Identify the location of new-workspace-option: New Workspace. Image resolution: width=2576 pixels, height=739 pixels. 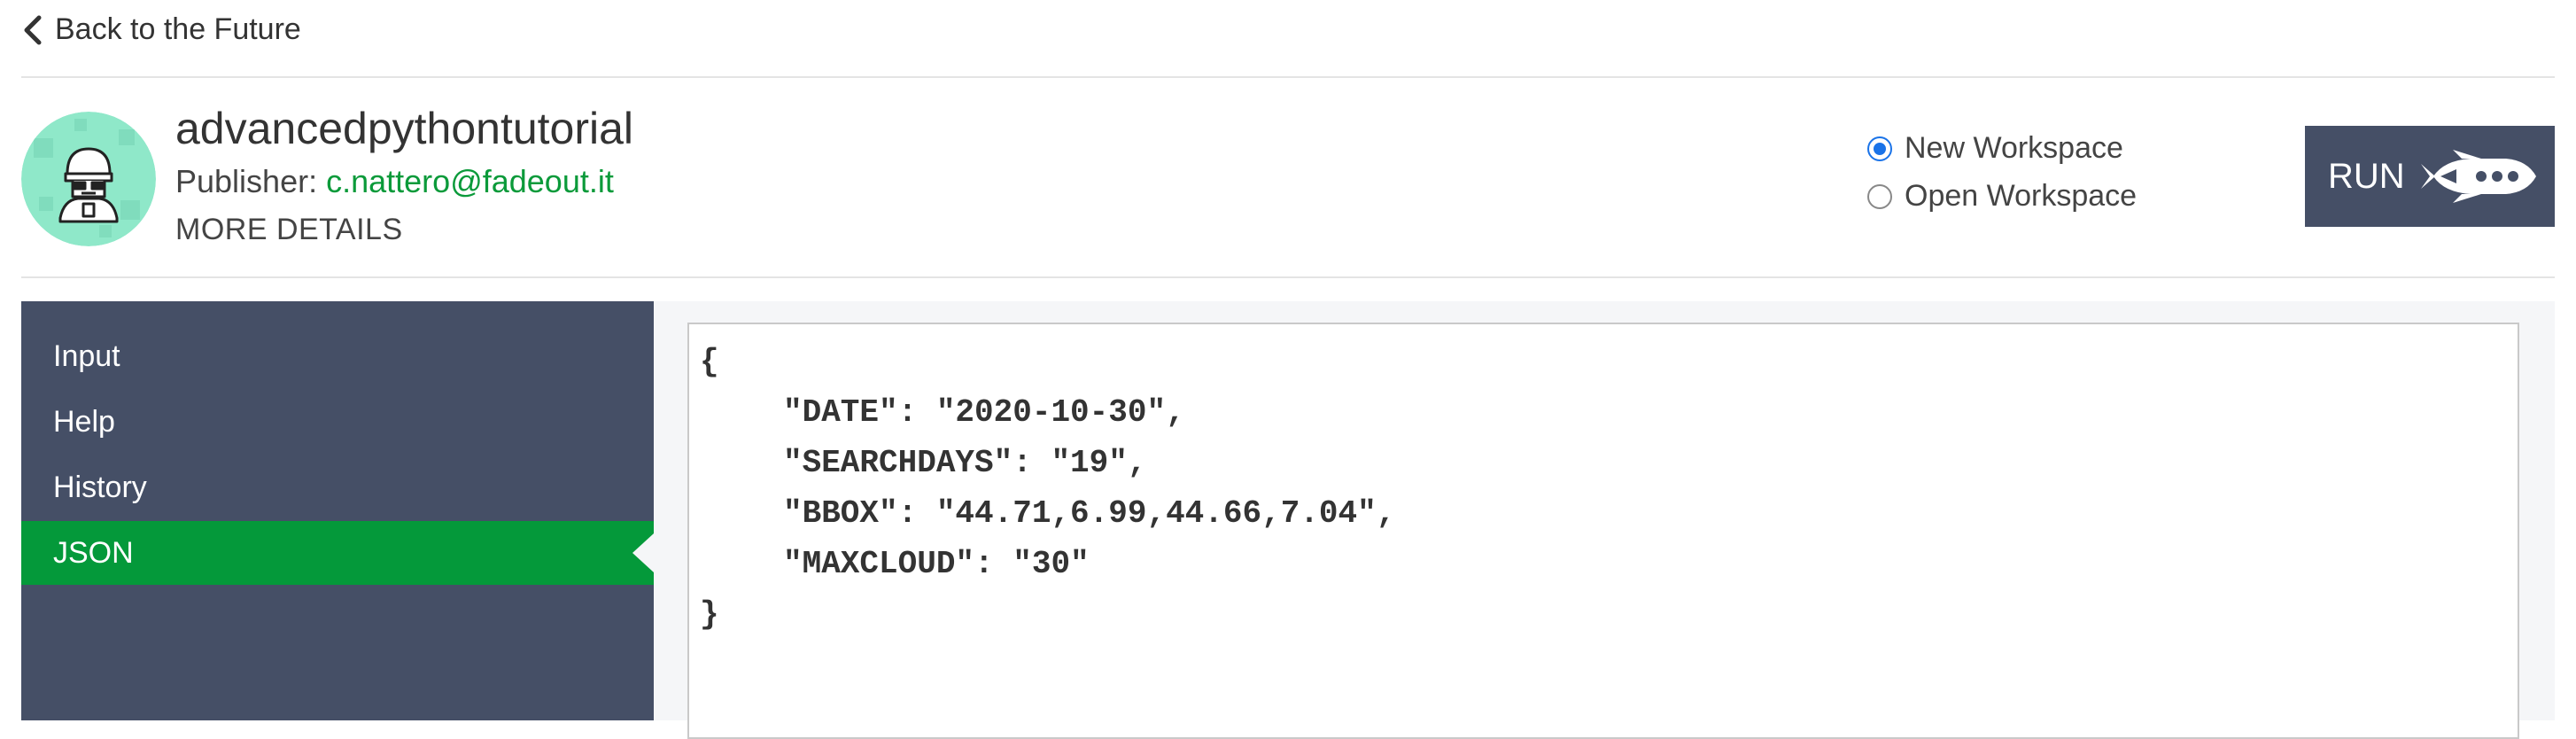
(1995, 148).